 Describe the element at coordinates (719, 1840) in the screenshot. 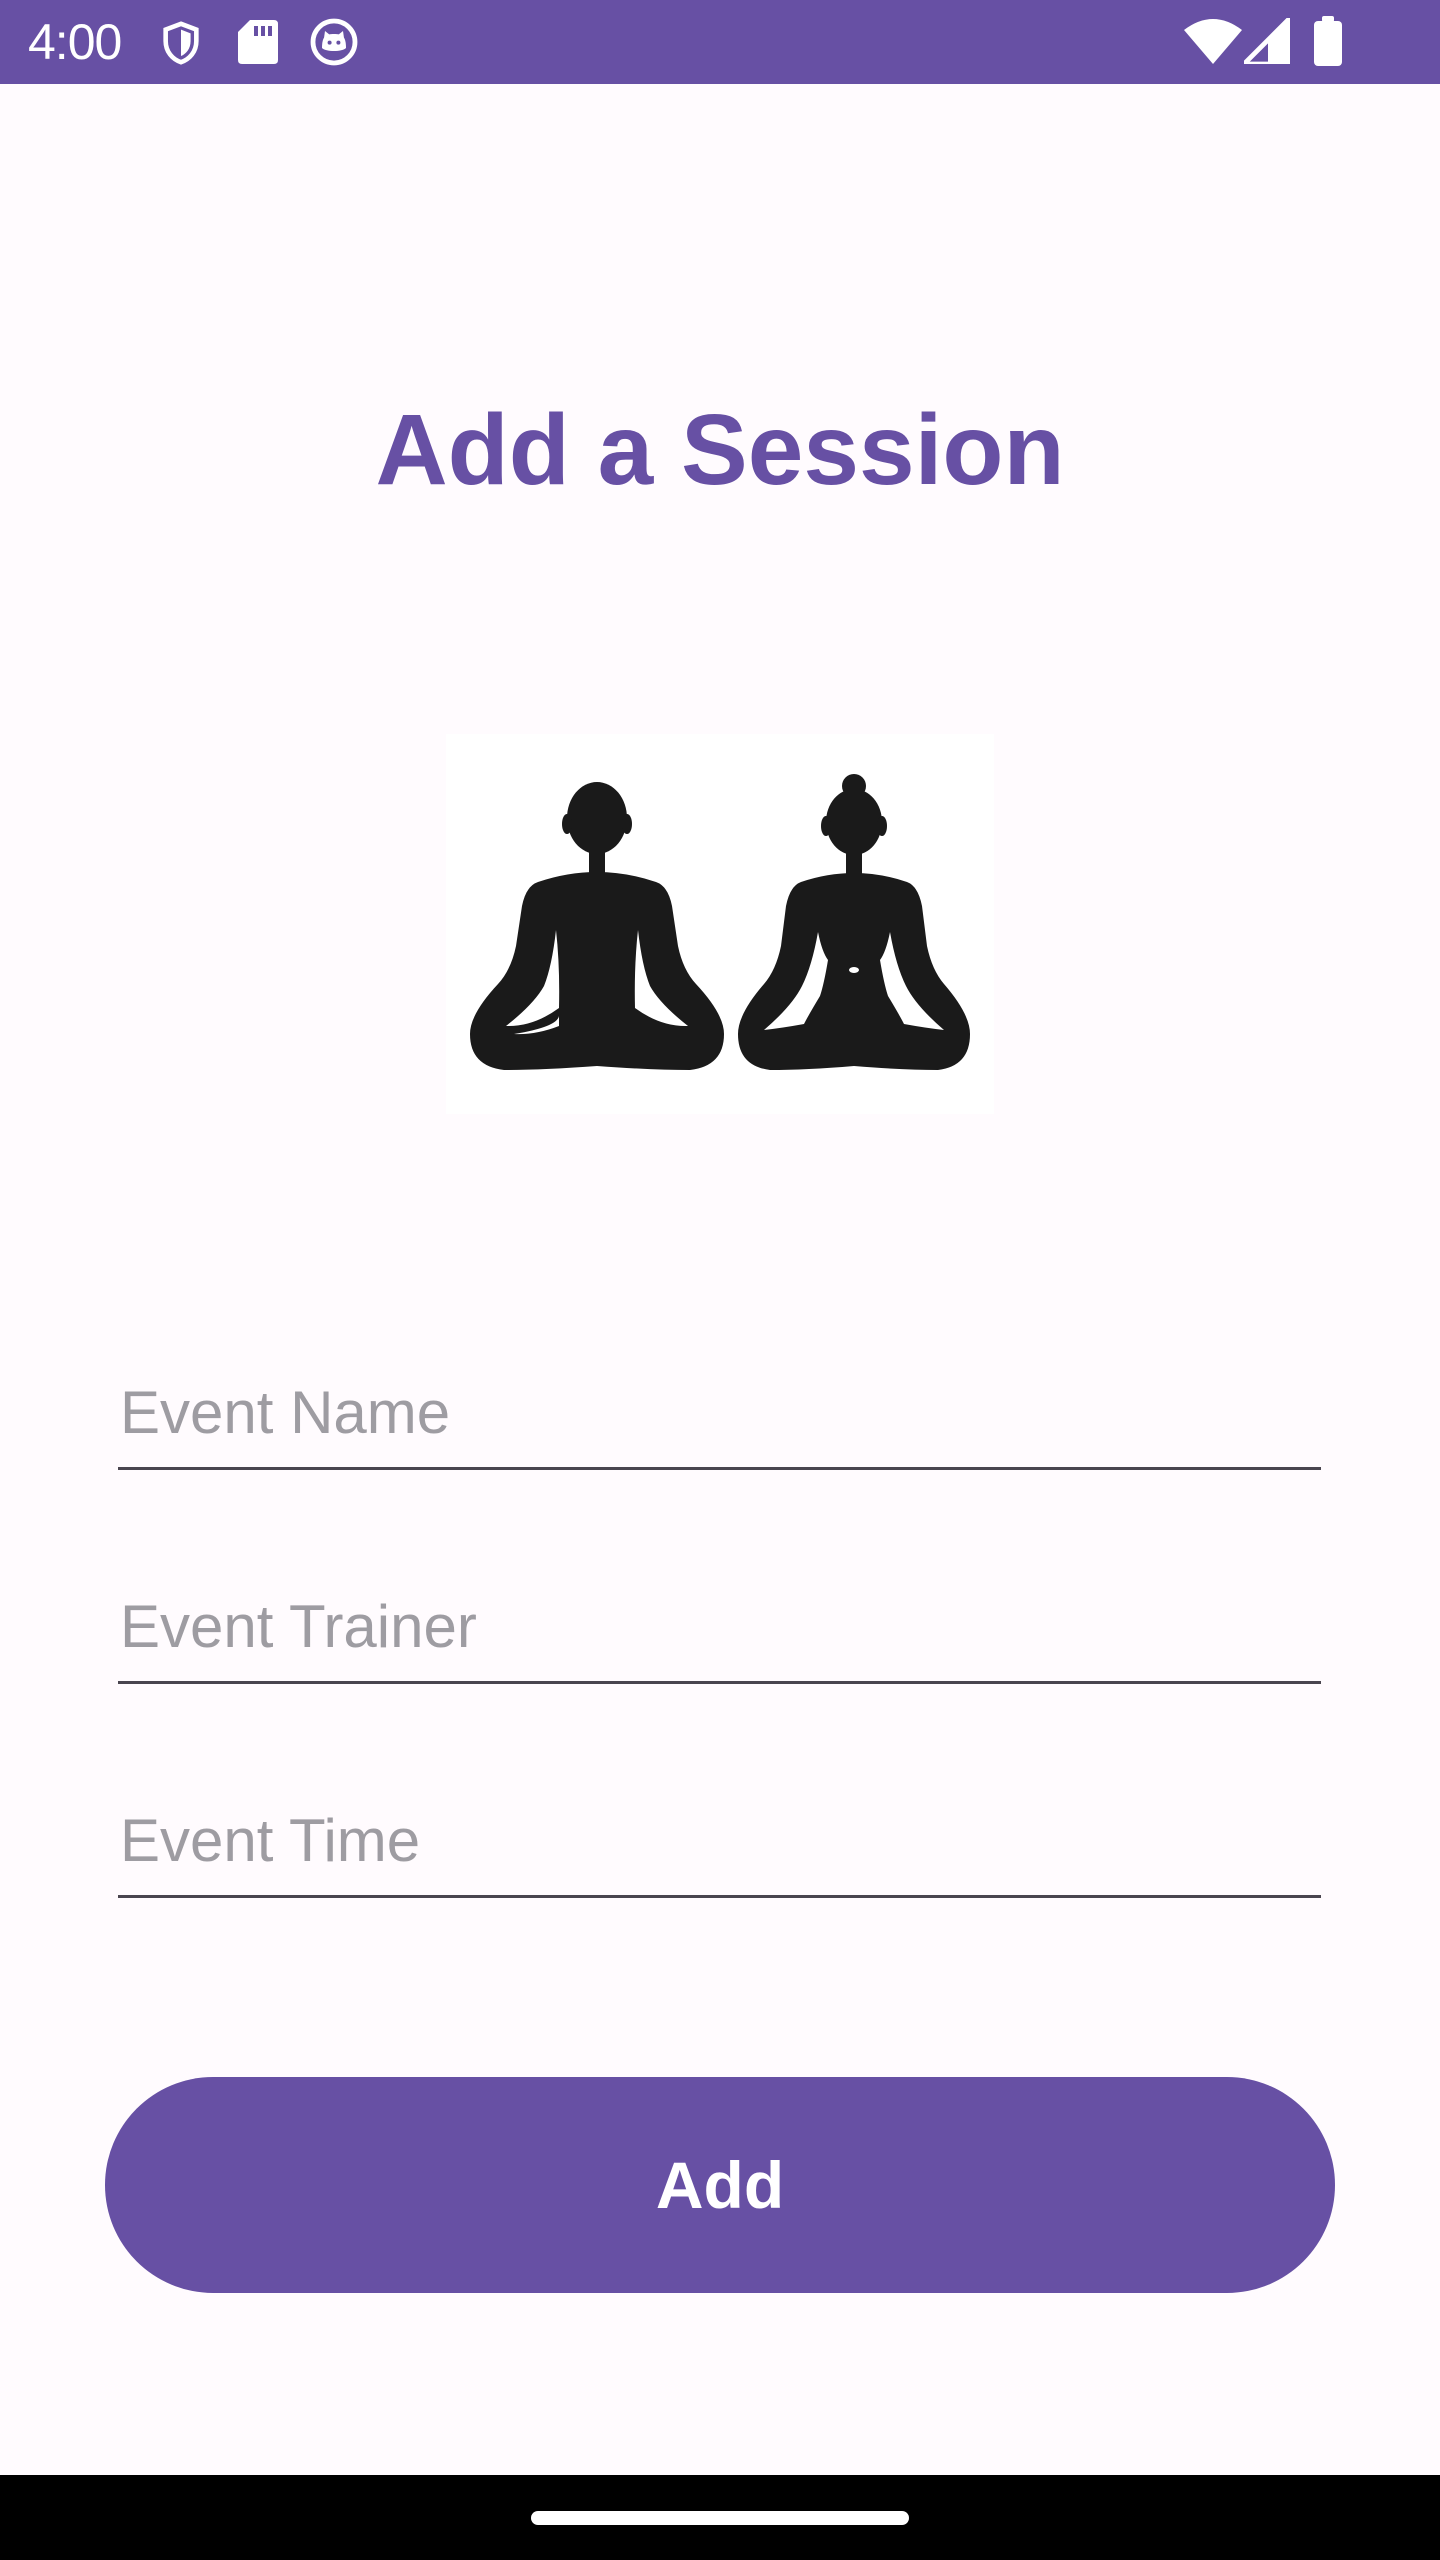

I see `event-time-input` at that location.